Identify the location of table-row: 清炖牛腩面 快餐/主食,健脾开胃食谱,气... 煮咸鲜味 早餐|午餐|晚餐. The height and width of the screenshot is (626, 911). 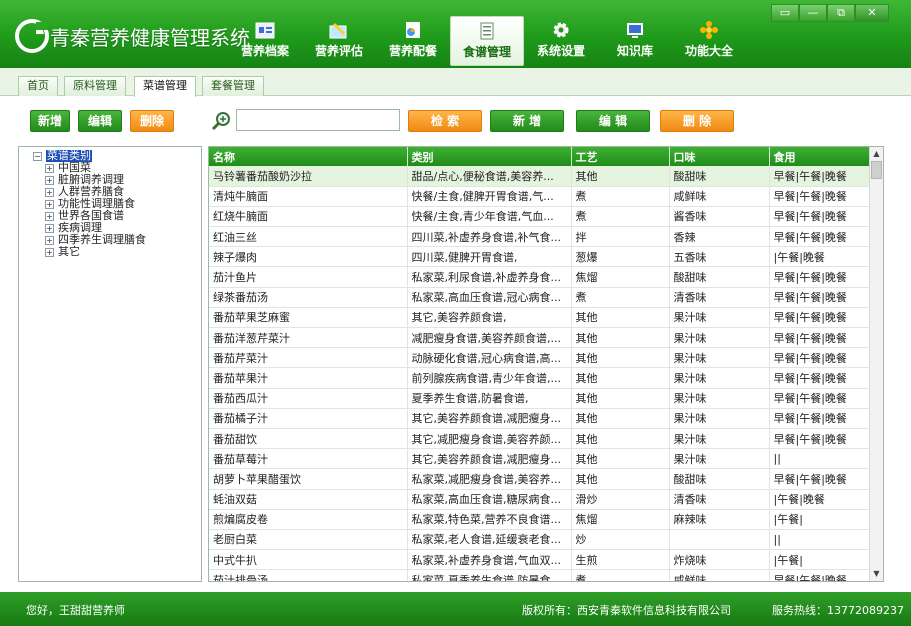
(540, 196).